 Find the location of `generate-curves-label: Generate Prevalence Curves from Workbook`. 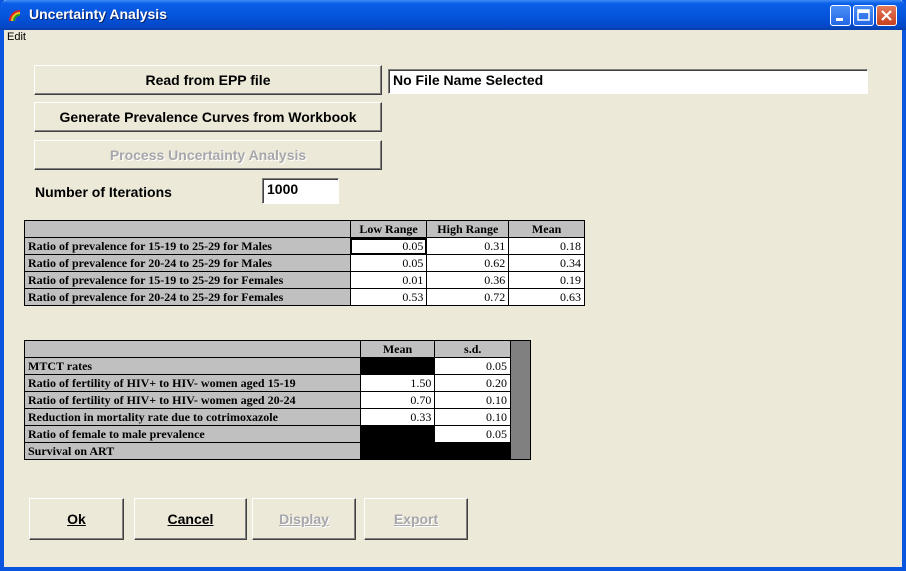

generate-curves-label: Generate Prevalence Curves from Workbook is located at coordinates (208, 117).